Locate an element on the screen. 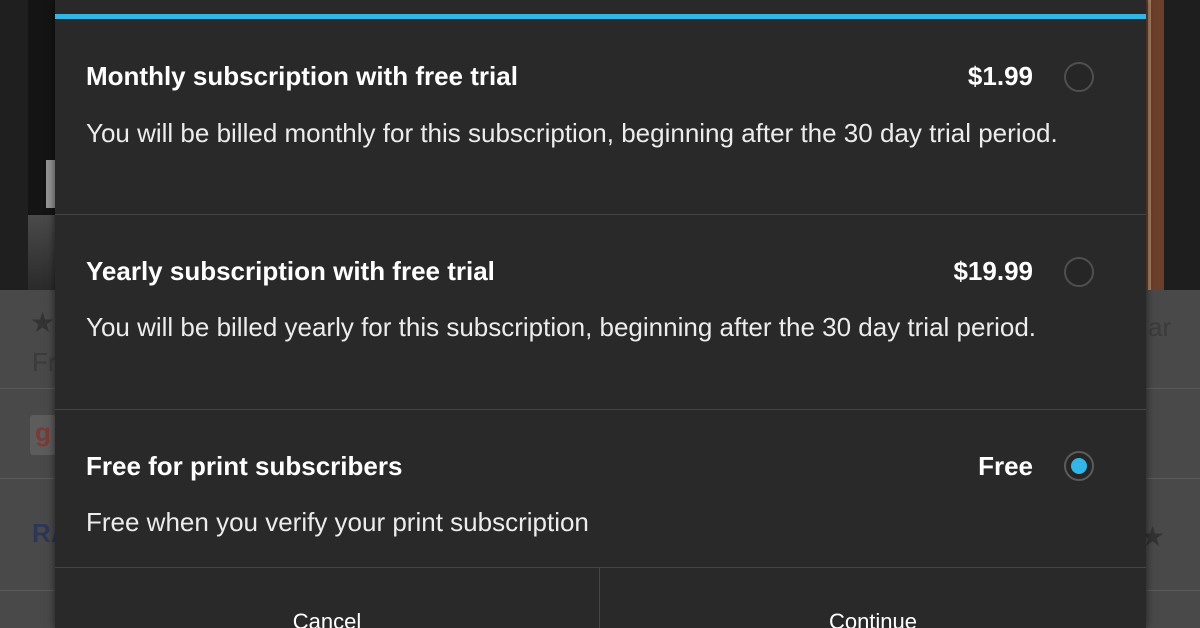  radio-button-checked is located at coordinates (1079, 466).